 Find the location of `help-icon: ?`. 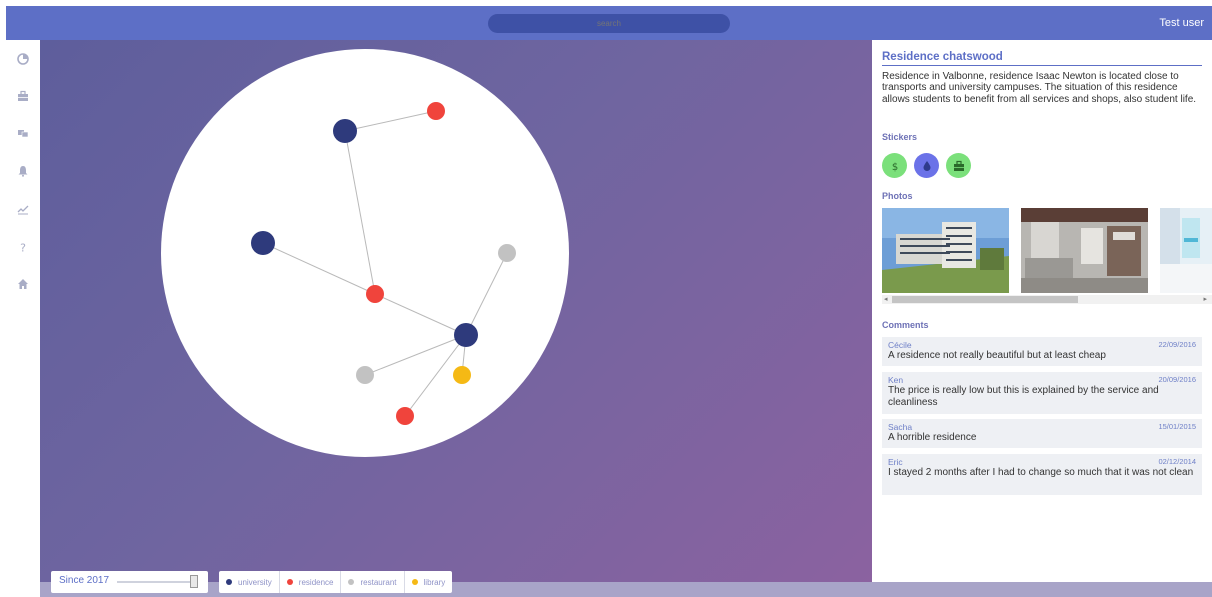

help-icon: ? is located at coordinates (23, 247).